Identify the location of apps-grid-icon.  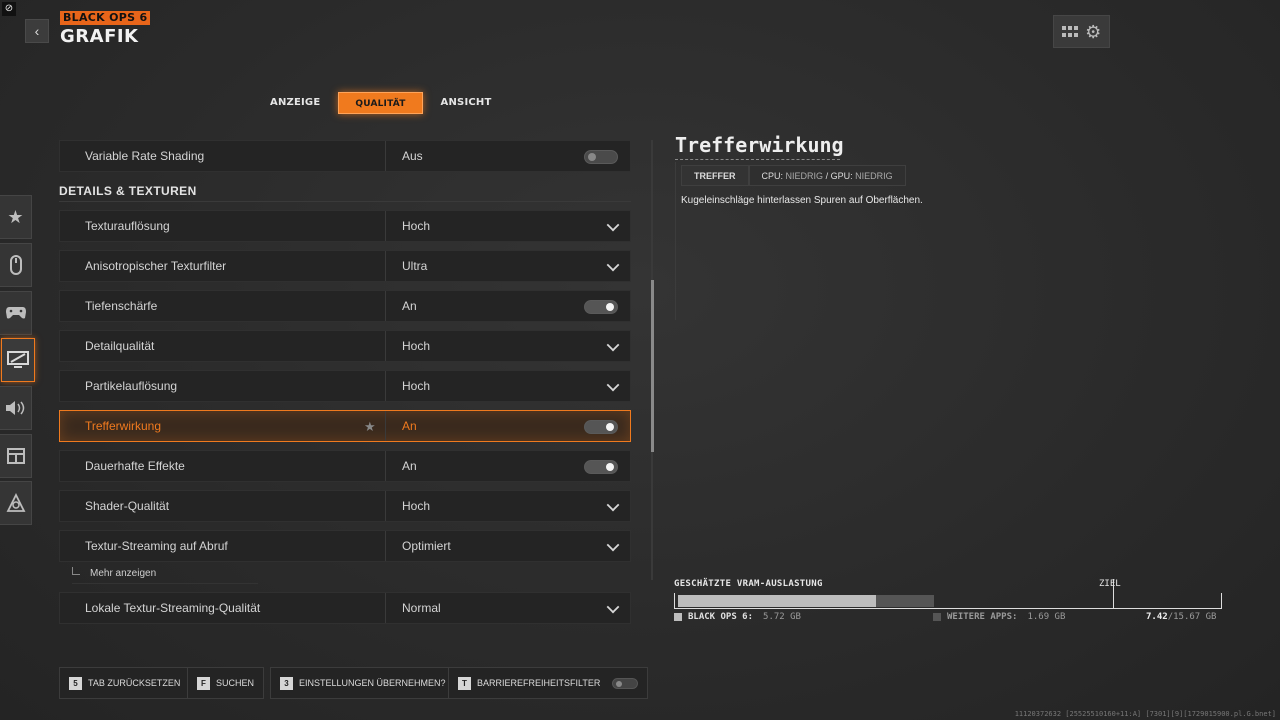
(1069, 31).